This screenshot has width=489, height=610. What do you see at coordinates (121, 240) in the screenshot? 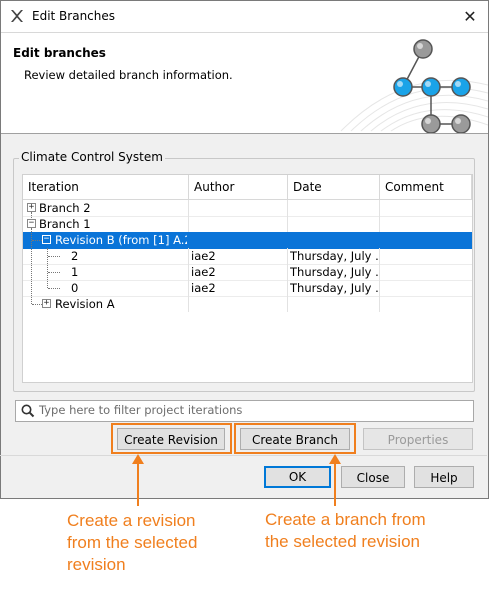
I see `row-iteration: Revision B (from [1] A.2)` at bounding box center [121, 240].